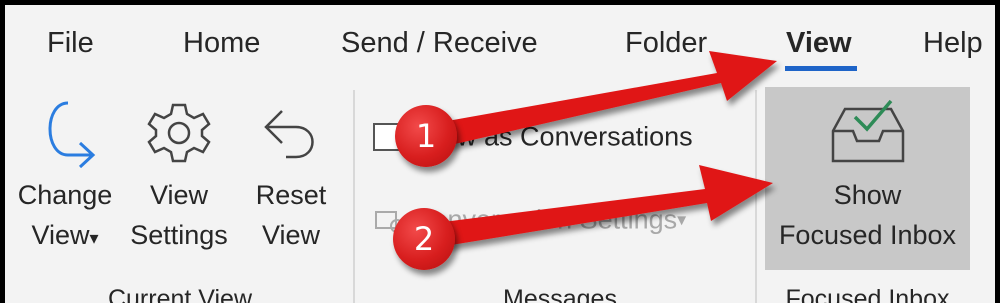 The width and height of the screenshot is (1000, 303). What do you see at coordinates (604, 206) in the screenshot?
I see `arrow-to-focused-inbox` at bounding box center [604, 206].